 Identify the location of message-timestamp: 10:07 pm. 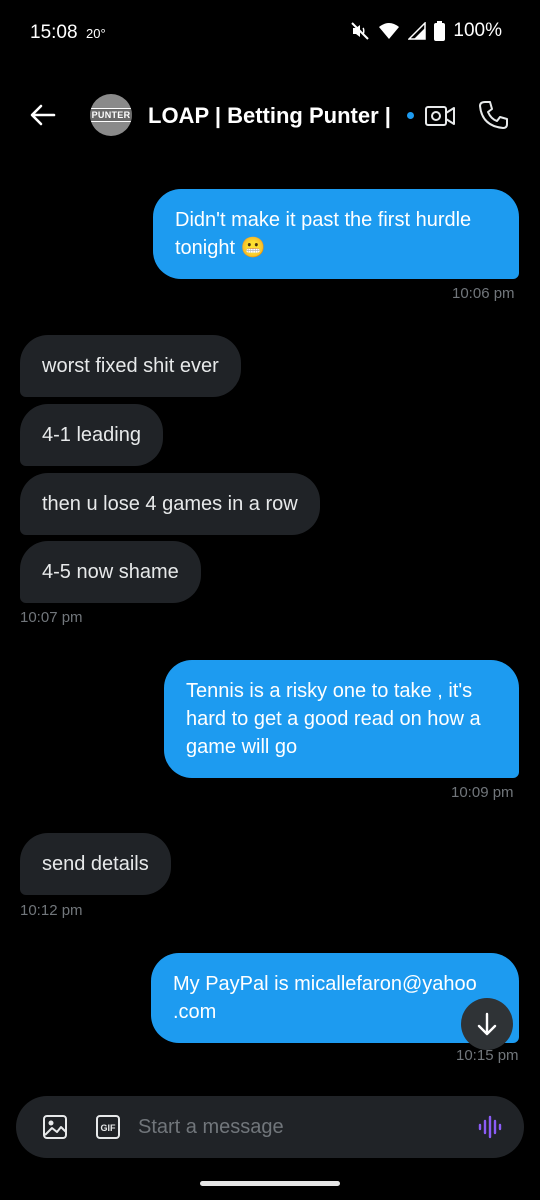
(51, 617).